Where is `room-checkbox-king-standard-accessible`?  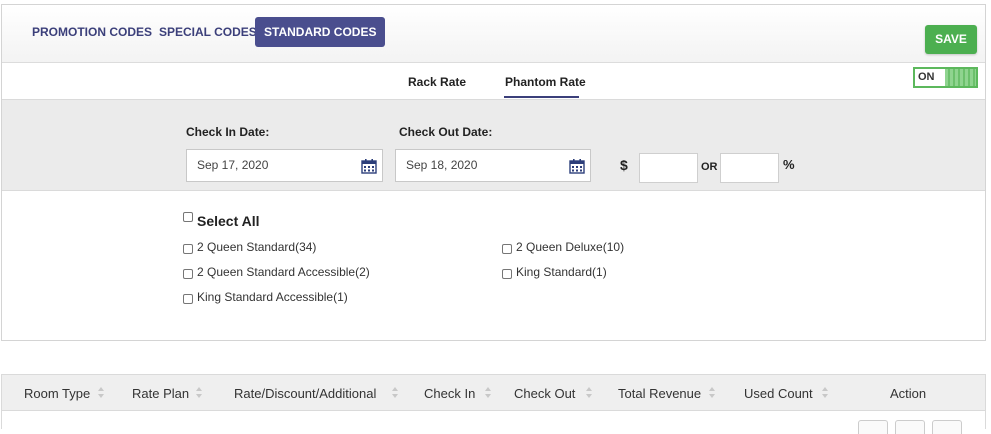
room-checkbox-king-standard-accessible is located at coordinates (188, 299).